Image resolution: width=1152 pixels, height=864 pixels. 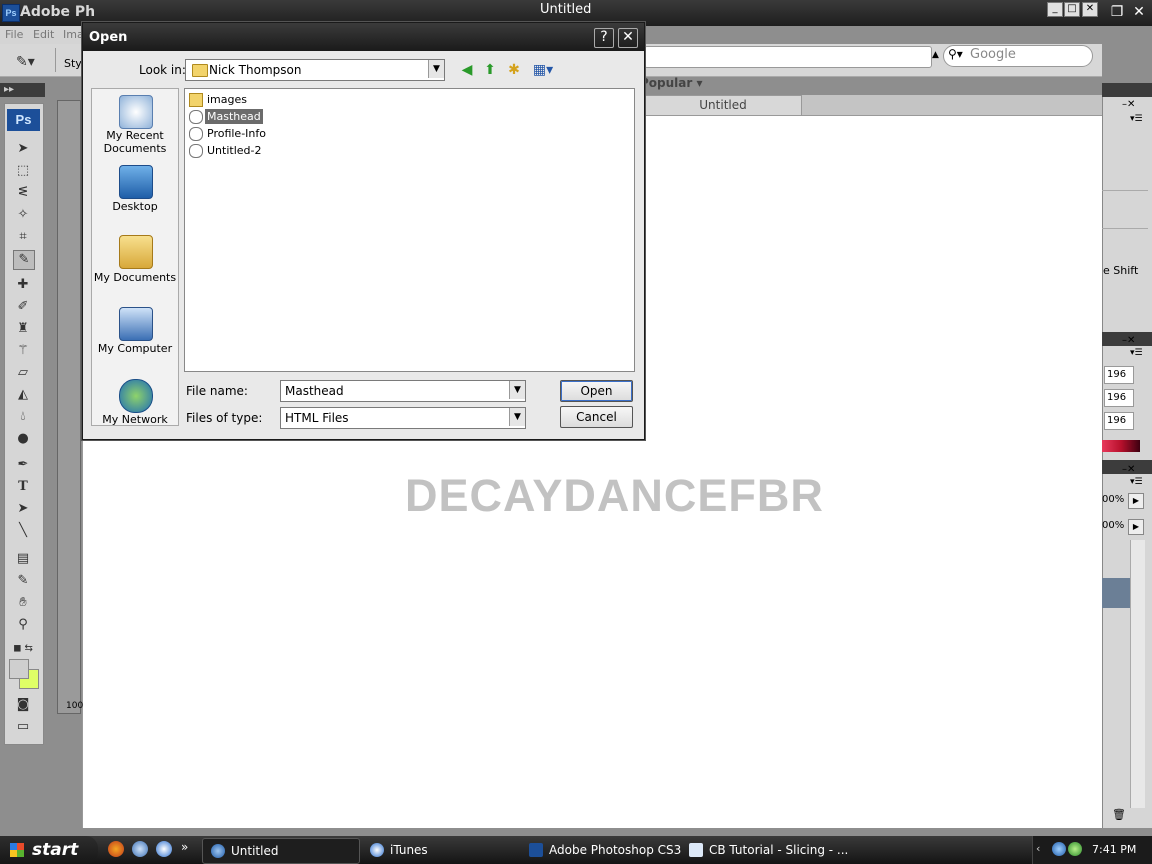 I want to click on marquee-tool-icon: ⬚, so click(x=23, y=171).